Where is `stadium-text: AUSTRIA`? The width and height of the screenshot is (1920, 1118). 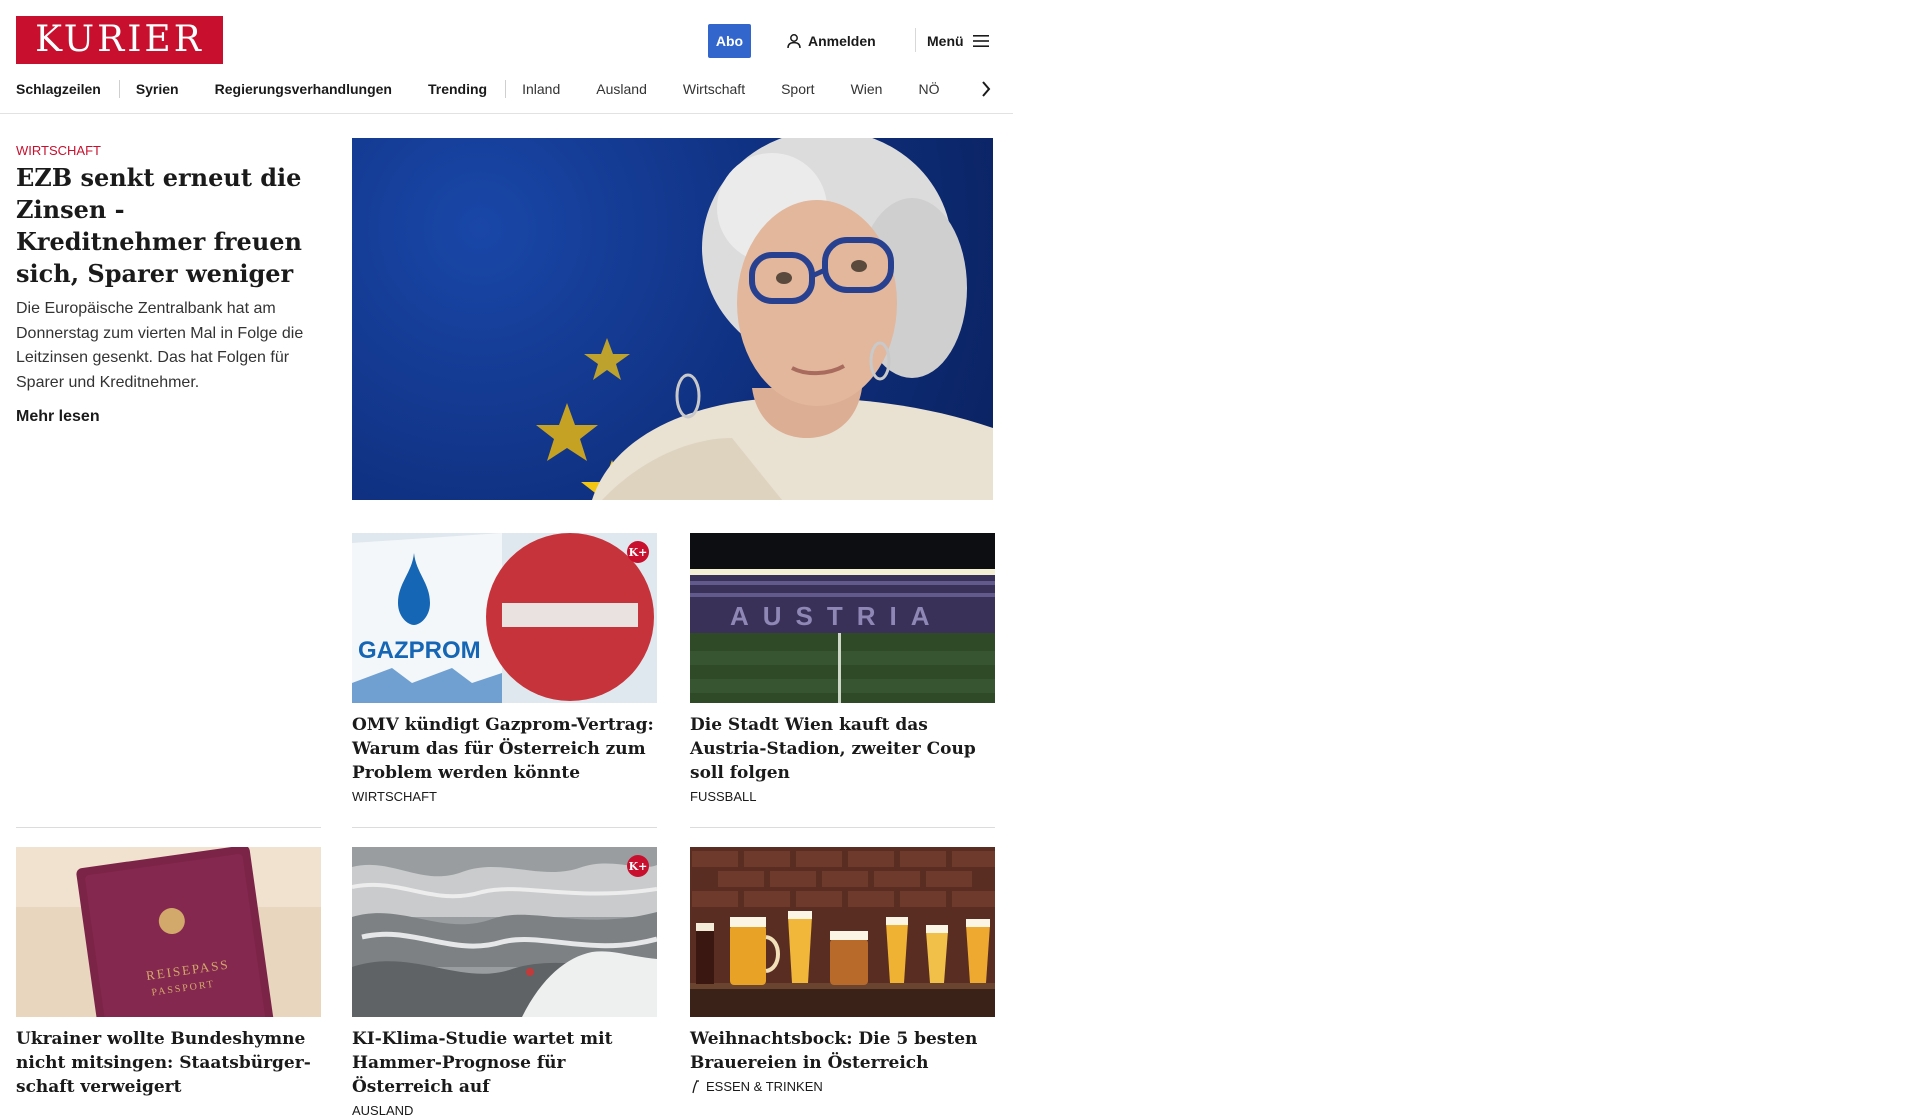
stadium-text: AUSTRIA is located at coordinates (837, 616).